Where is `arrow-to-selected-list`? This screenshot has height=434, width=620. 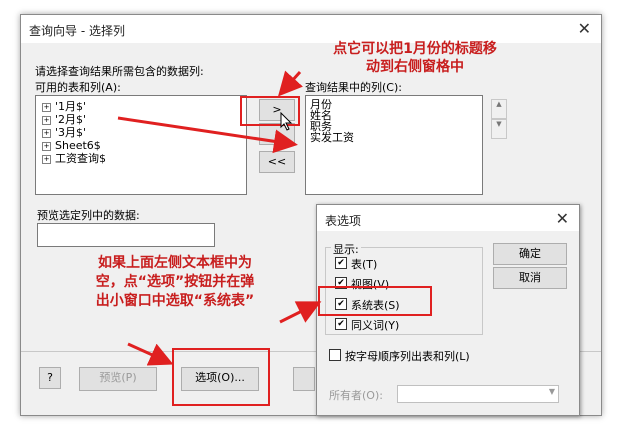 arrow-to-selected-list is located at coordinates (207, 135).